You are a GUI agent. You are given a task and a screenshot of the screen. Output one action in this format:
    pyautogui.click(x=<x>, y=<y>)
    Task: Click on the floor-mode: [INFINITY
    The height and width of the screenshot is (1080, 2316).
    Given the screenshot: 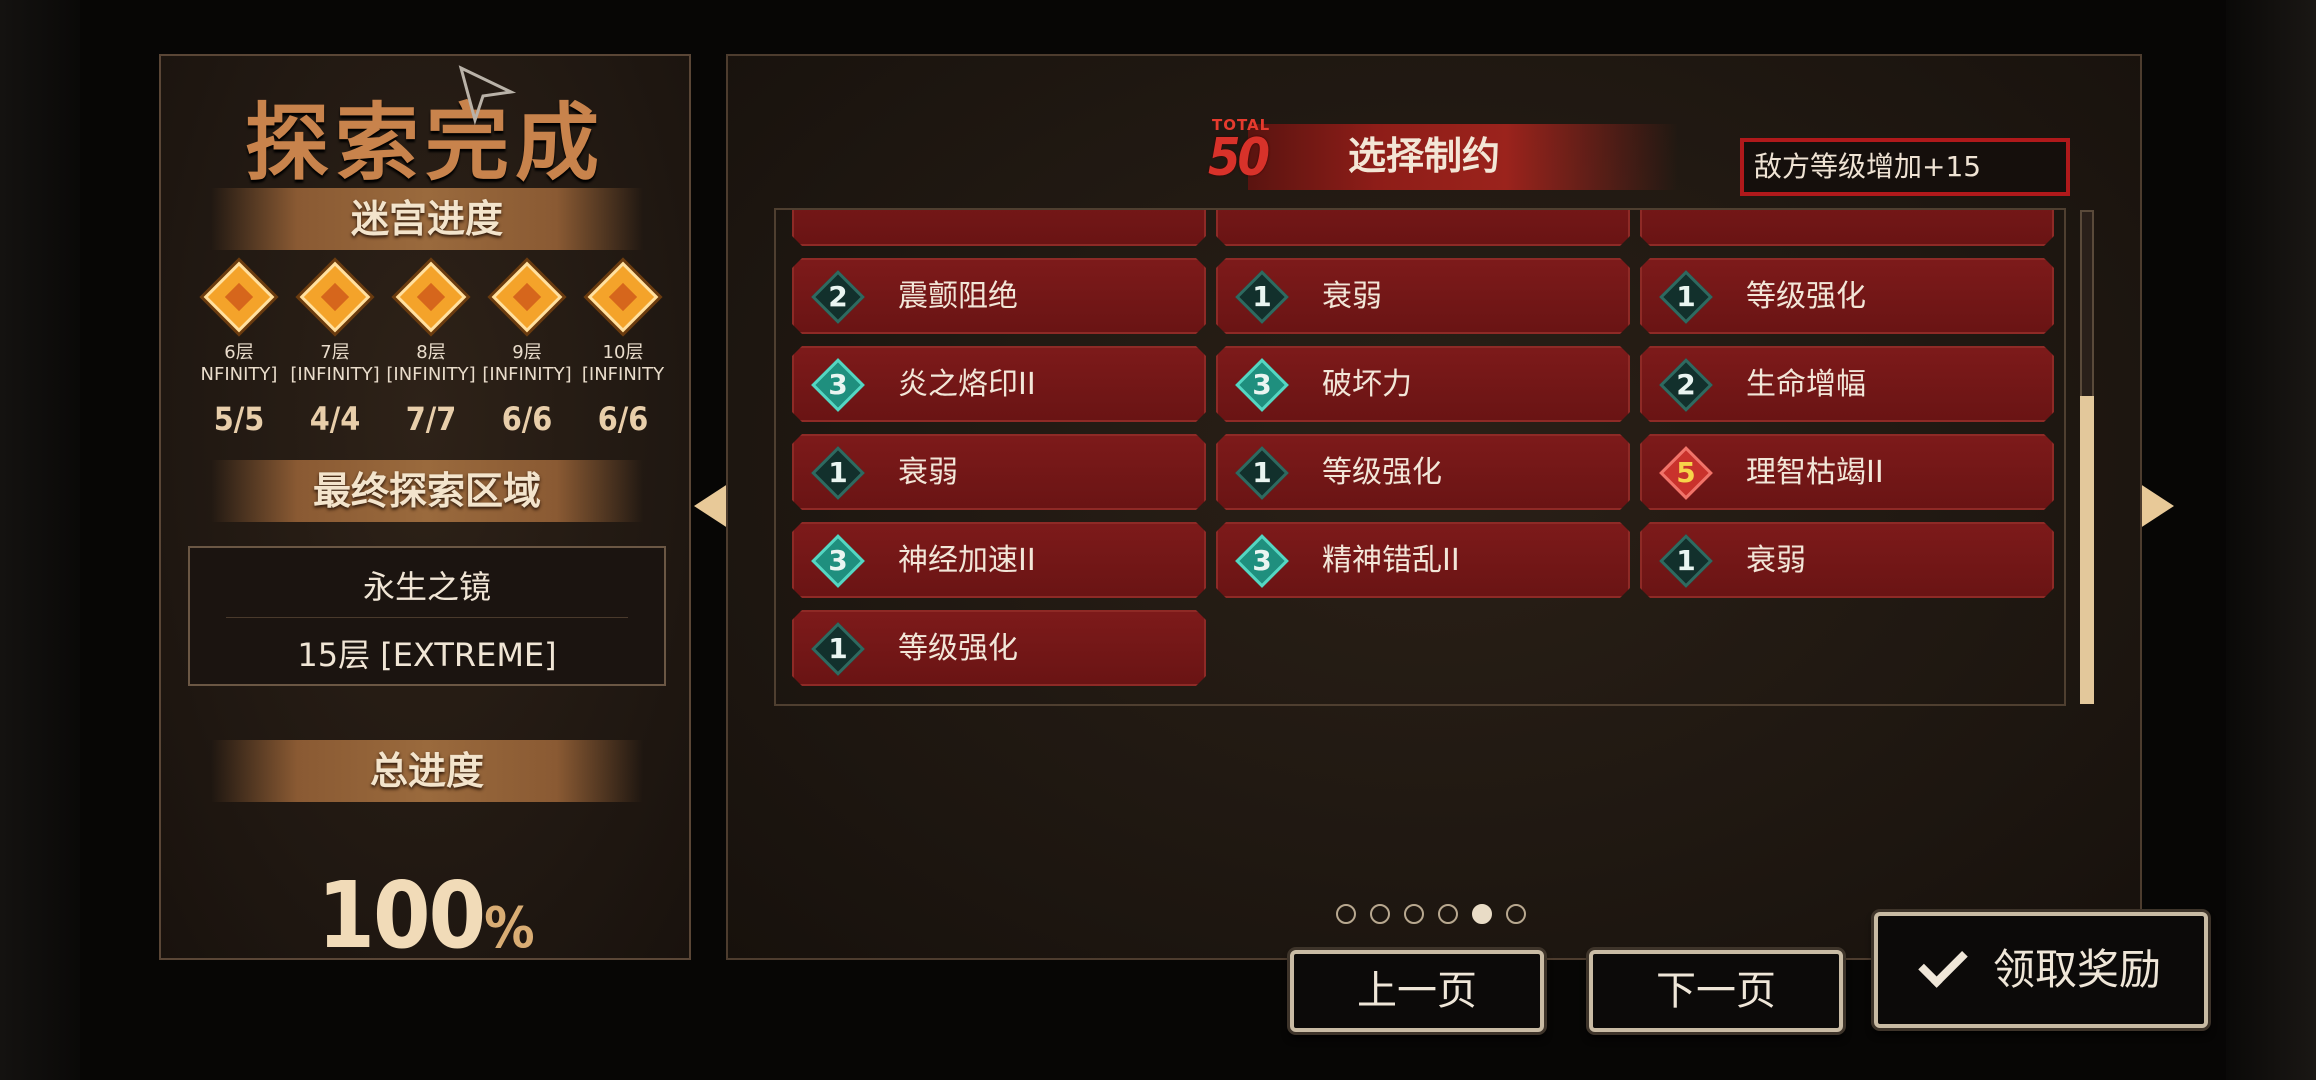 What is the action you would take?
    pyautogui.click(x=623, y=374)
    